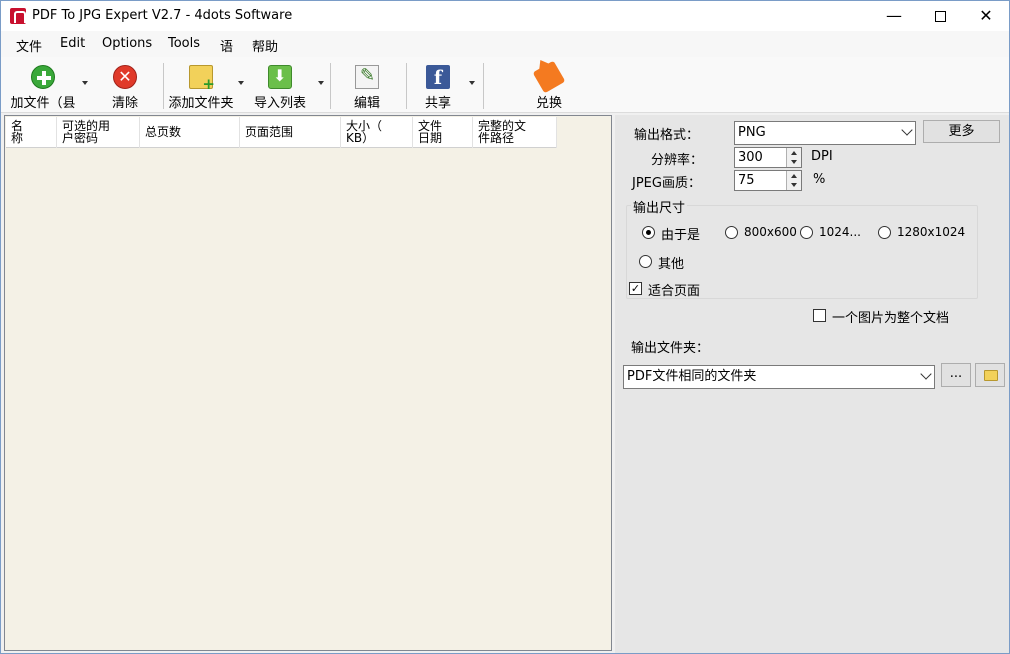 This screenshot has width=1010, height=654. What do you see at coordinates (648, 232) in the screenshot?
I see `size-option-original-radio` at bounding box center [648, 232].